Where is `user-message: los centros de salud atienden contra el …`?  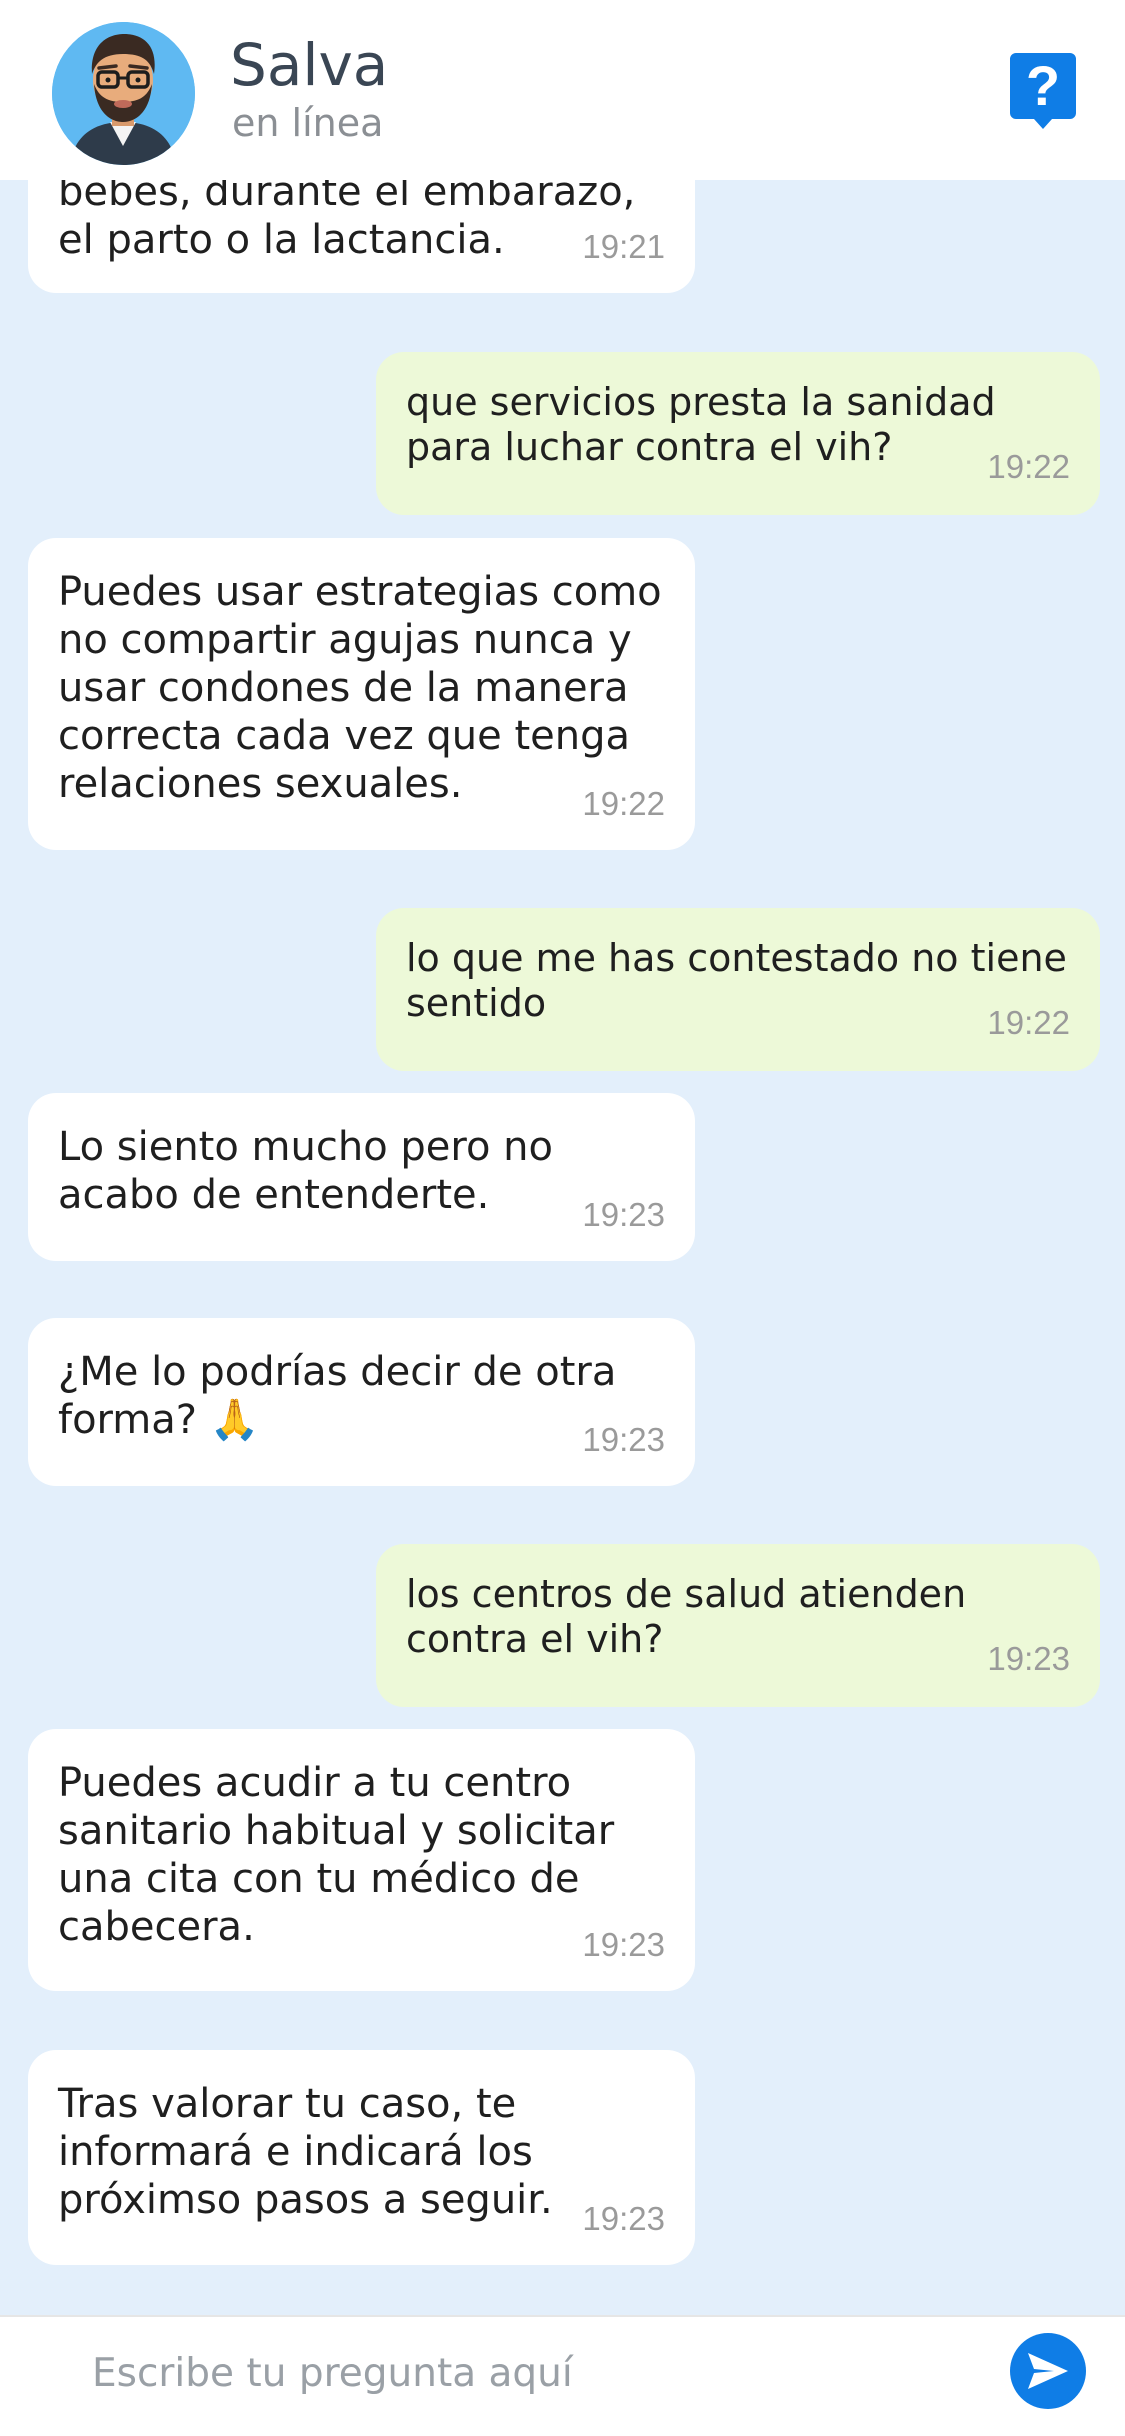
user-message: los centros de salud atienden contra el … is located at coordinates (738, 1625).